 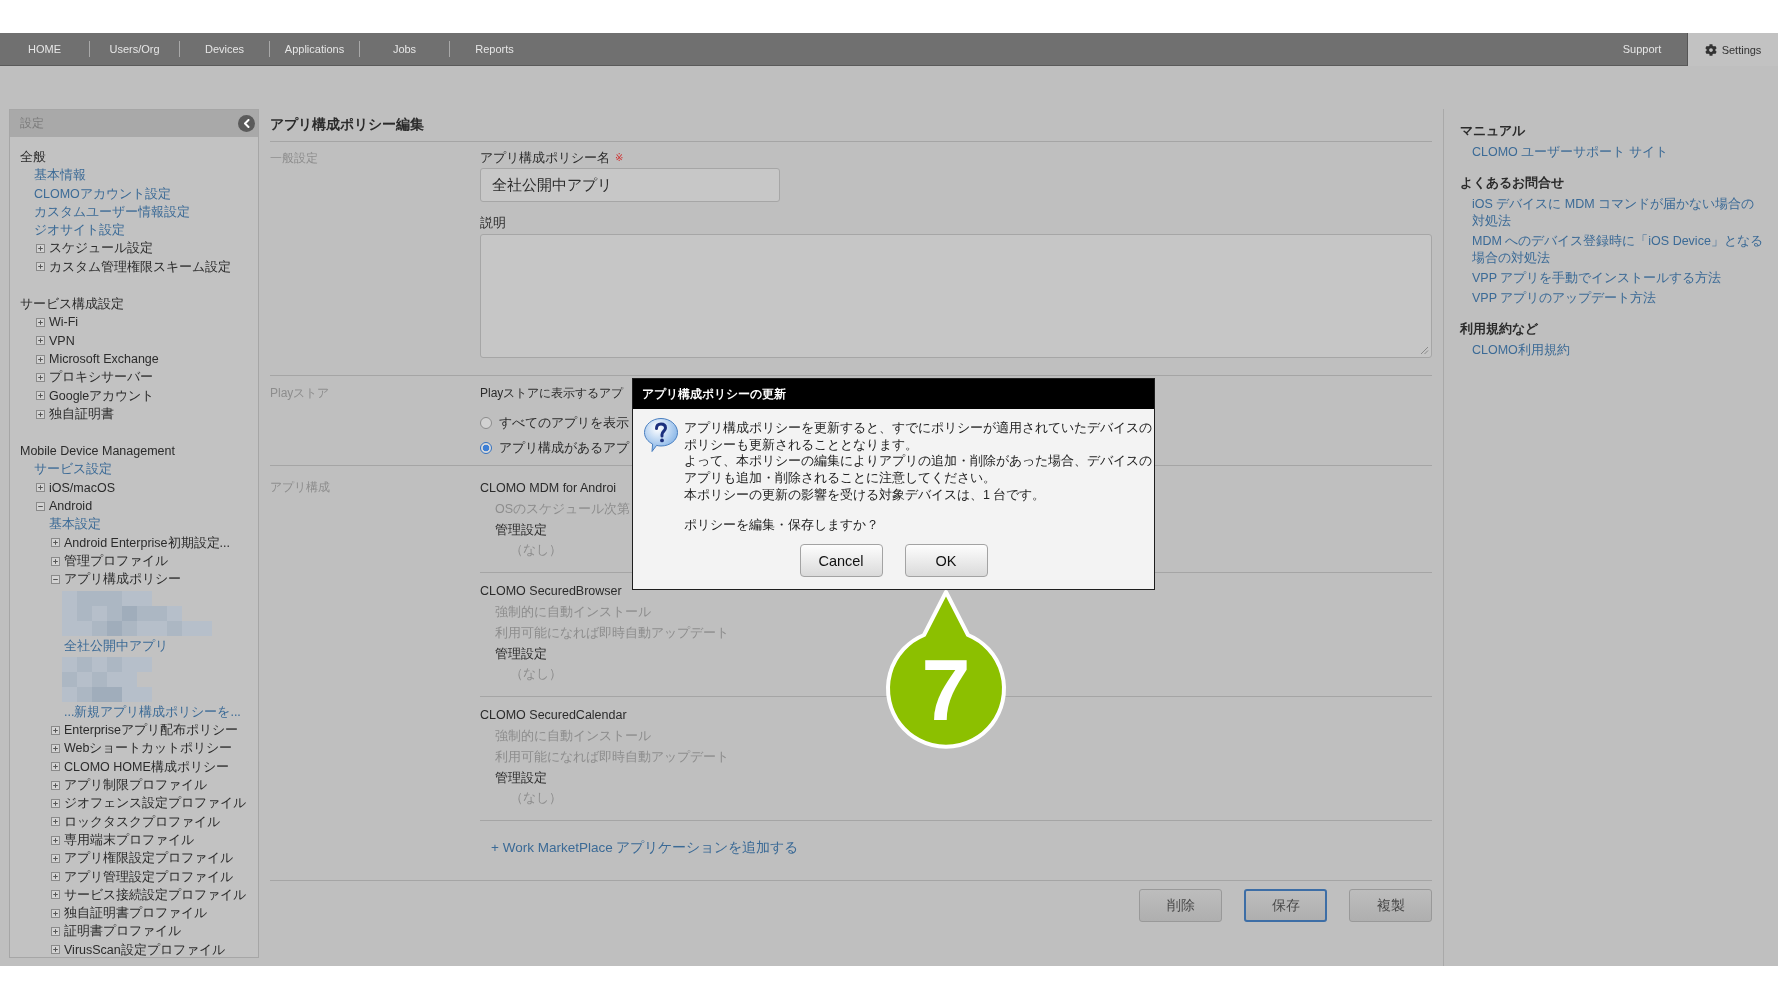 What do you see at coordinates (82, 488) in the screenshot?
I see `tree-item: iOS/macOS` at bounding box center [82, 488].